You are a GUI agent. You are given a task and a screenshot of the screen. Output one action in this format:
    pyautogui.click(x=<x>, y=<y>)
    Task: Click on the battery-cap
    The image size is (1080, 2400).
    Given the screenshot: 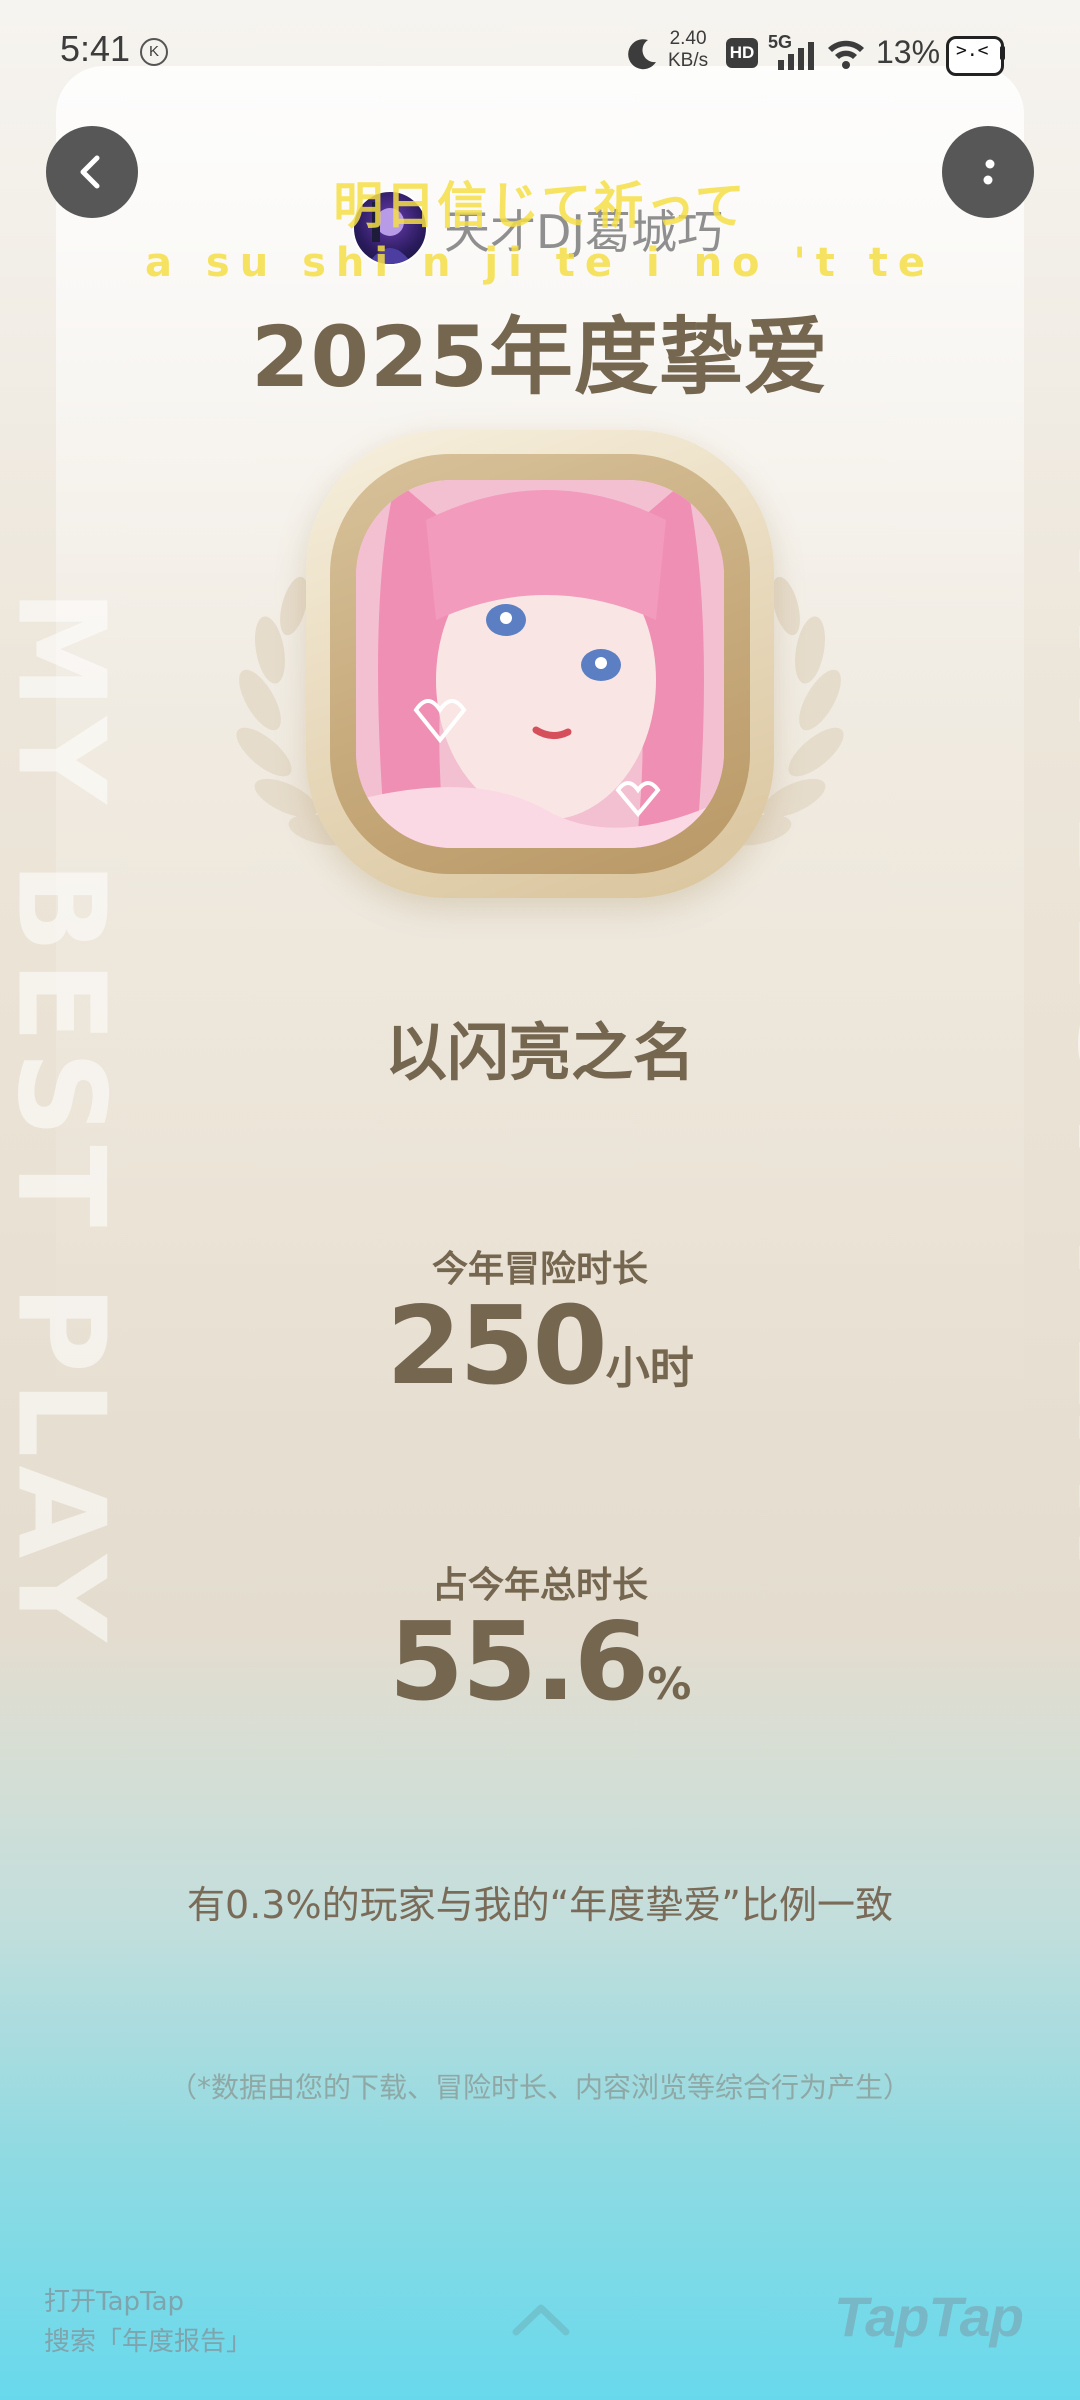 What is the action you would take?
    pyautogui.click(x=1002, y=53)
    